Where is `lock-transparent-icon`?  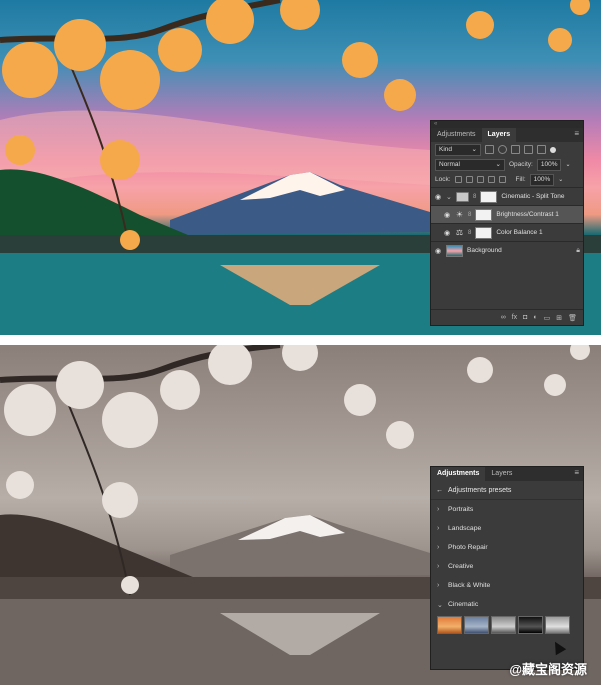
lock-transparent-icon is located at coordinates (458, 179).